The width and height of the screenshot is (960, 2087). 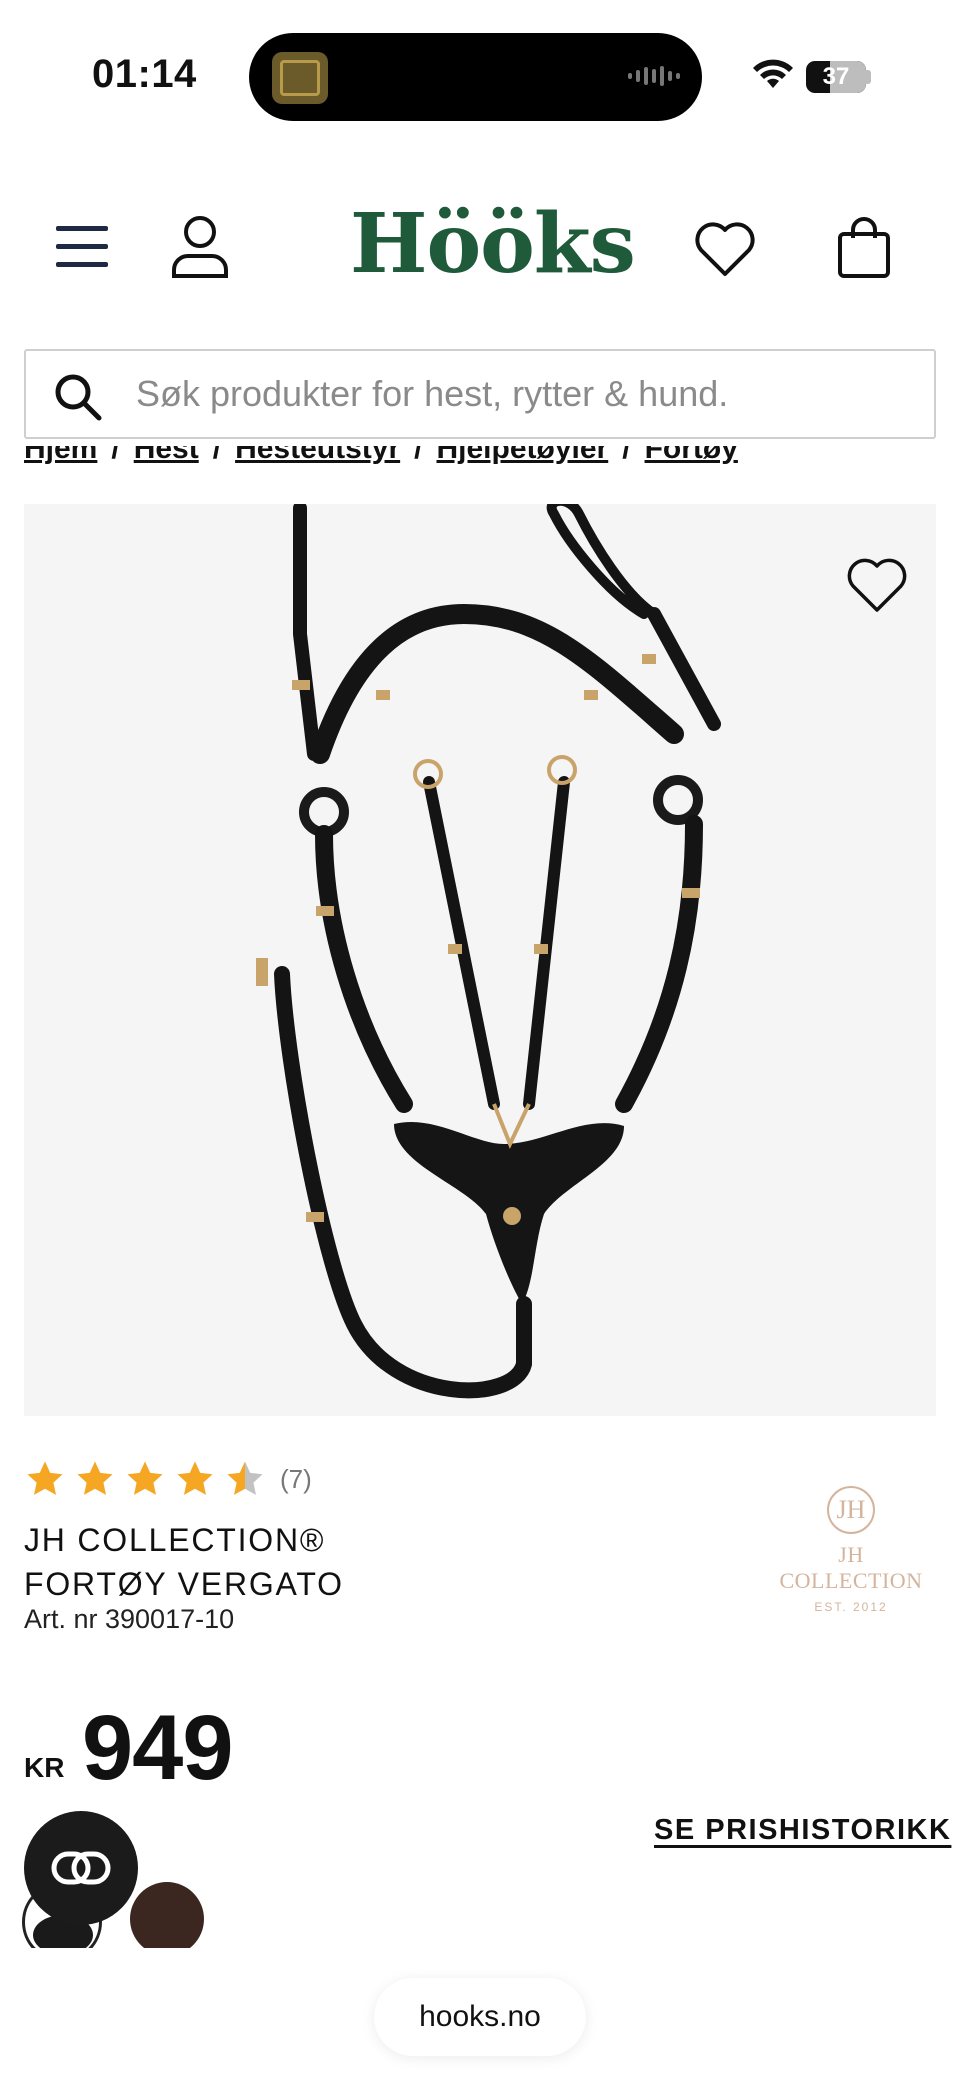 I want to click on product-title-brand: JH COLLECTION®, so click(x=175, y=1540).